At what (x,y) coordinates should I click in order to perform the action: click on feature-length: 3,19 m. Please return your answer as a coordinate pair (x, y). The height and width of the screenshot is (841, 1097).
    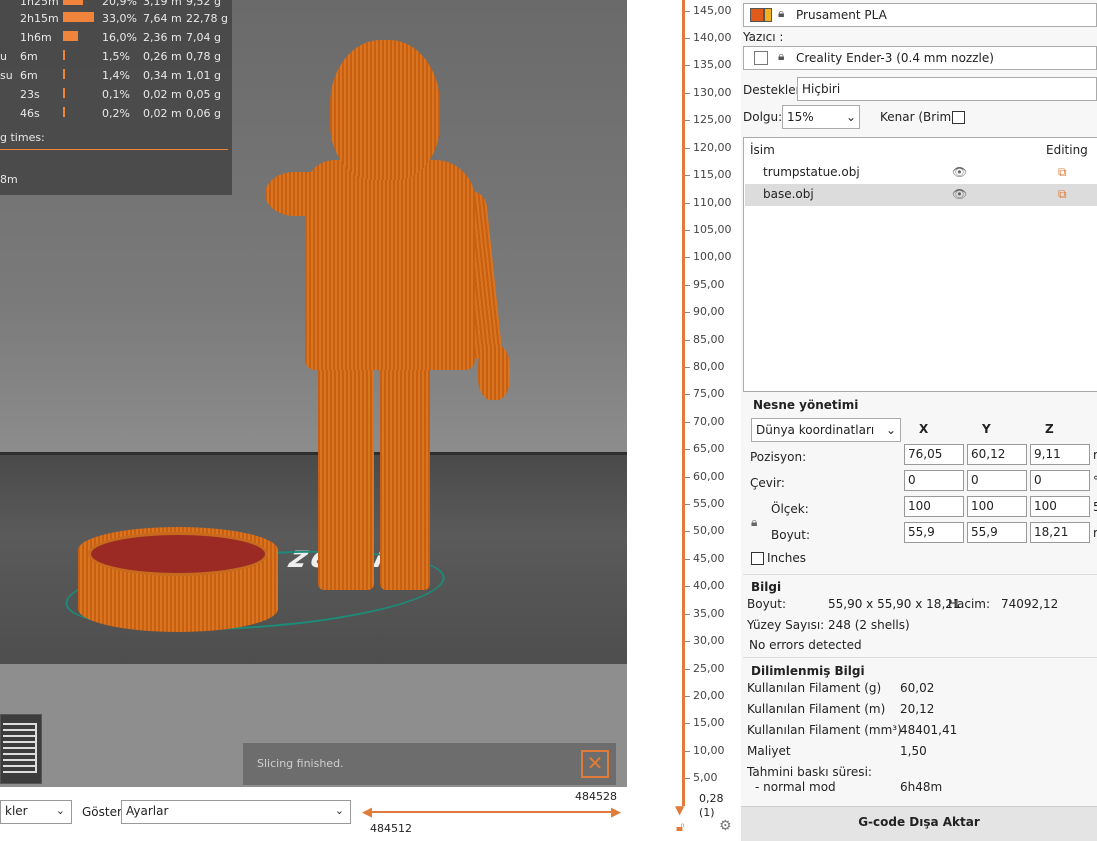
    Looking at the image, I should click on (162, 4).